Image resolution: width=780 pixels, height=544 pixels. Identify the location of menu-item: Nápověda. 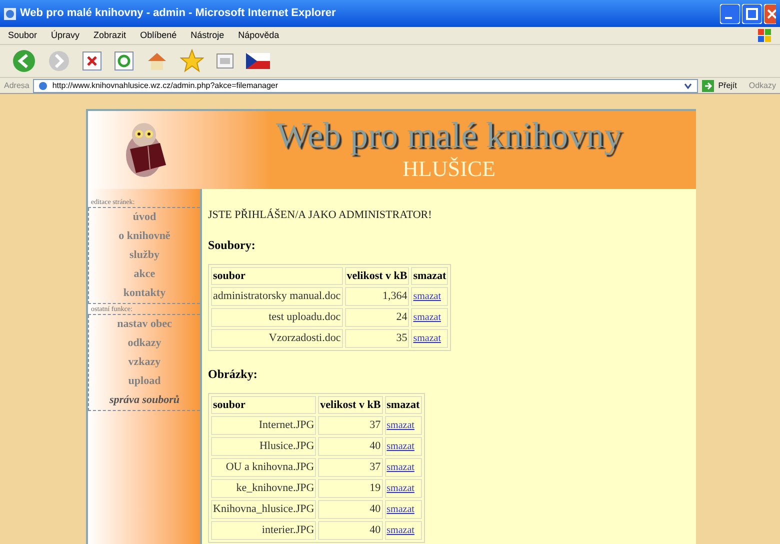
(259, 35).